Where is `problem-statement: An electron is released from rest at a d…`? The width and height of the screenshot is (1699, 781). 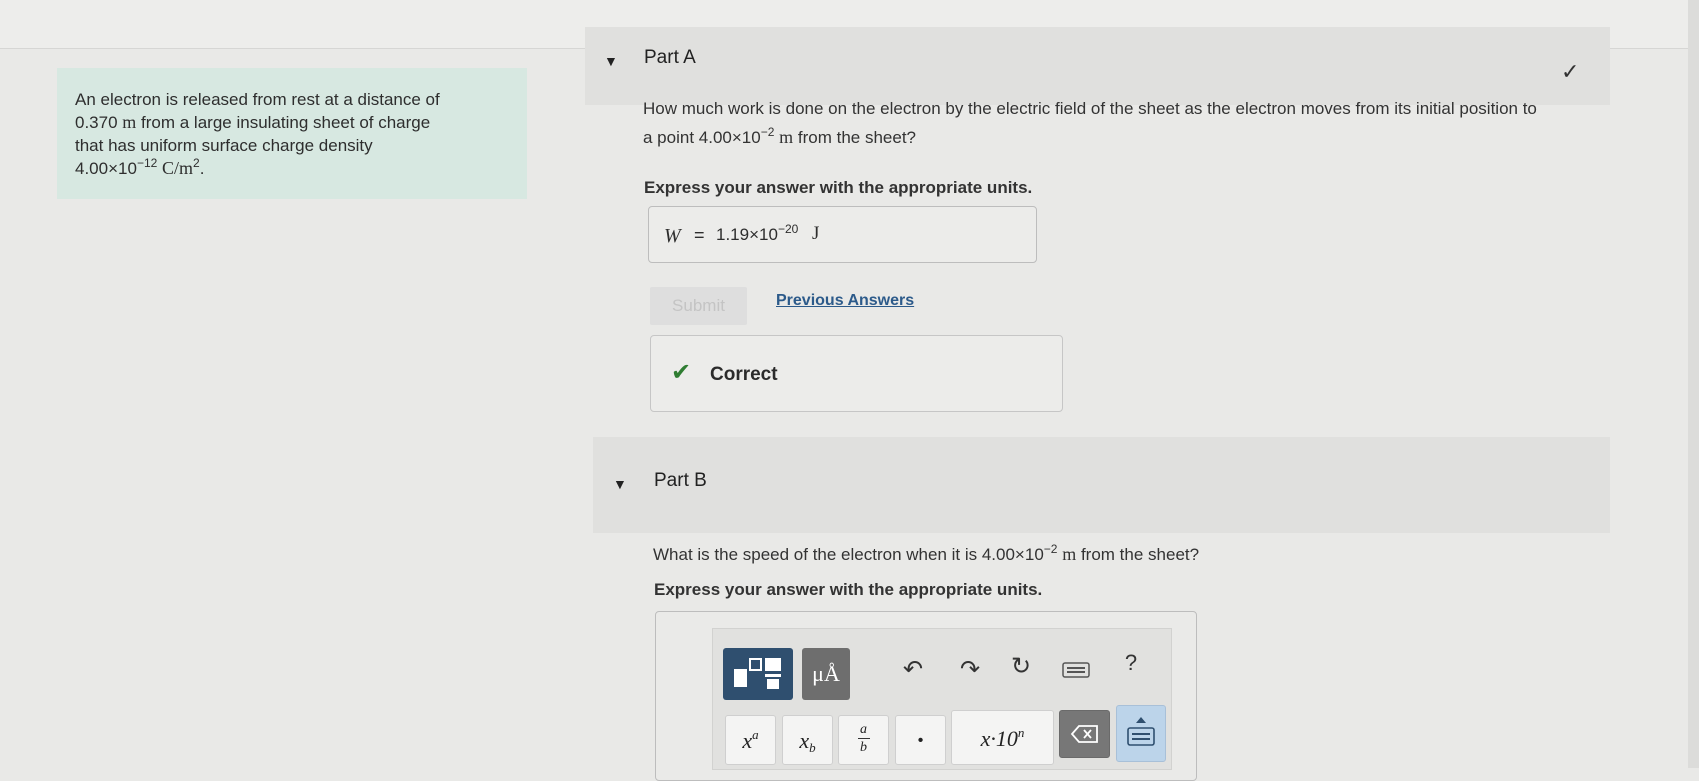
problem-statement: An electron is released from rest at a d… is located at coordinates (292, 133).